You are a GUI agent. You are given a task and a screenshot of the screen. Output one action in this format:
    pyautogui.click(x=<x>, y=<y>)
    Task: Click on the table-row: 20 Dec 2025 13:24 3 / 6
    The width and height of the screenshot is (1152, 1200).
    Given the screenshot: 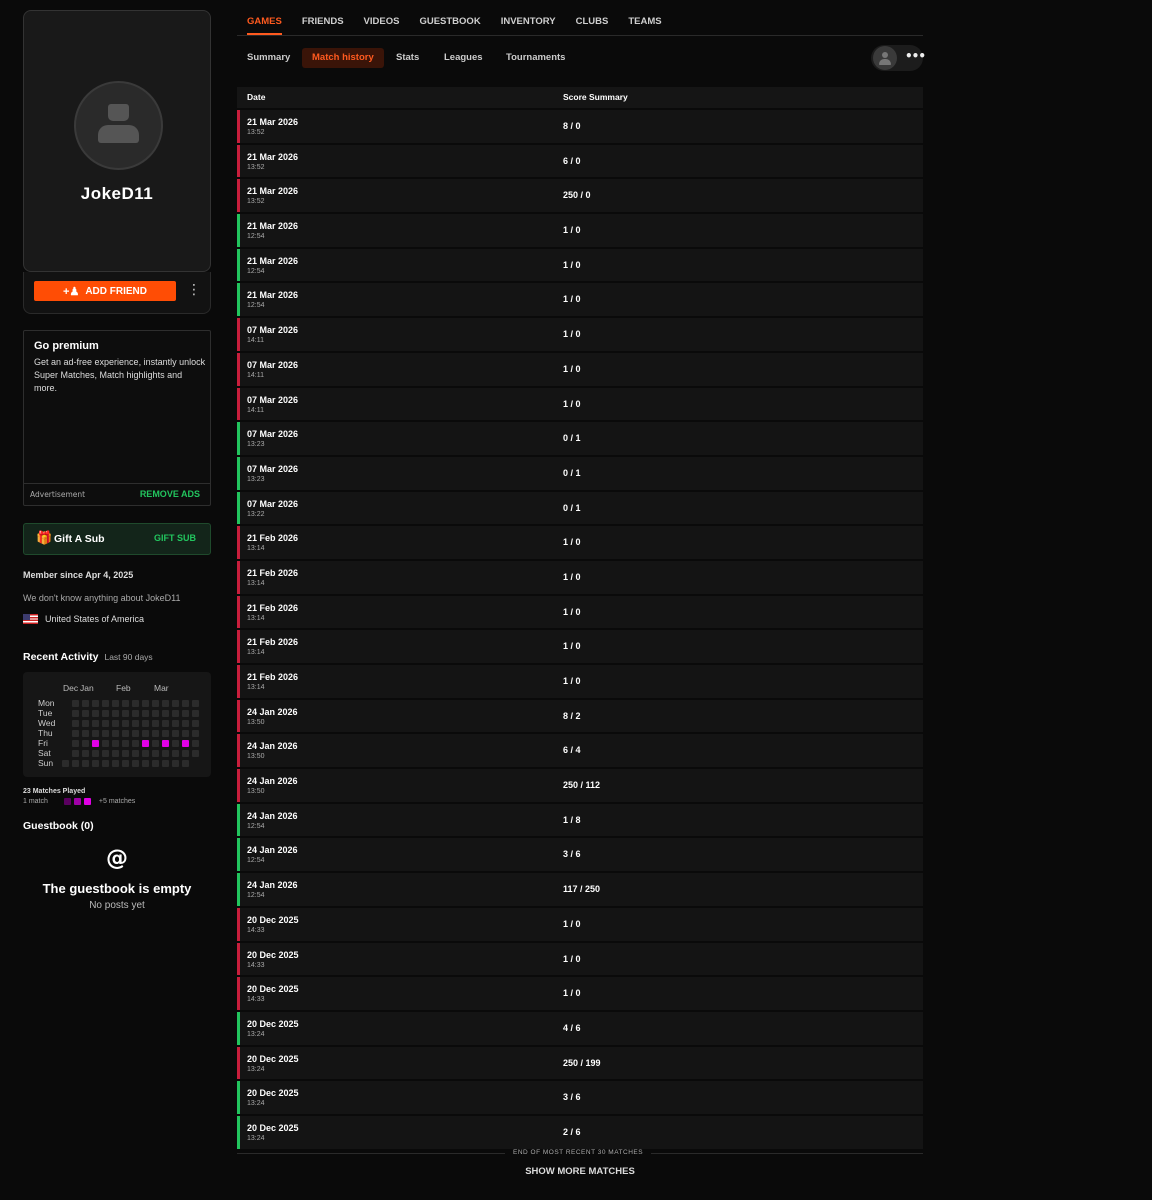 What is the action you would take?
    pyautogui.click(x=580, y=1097)
    